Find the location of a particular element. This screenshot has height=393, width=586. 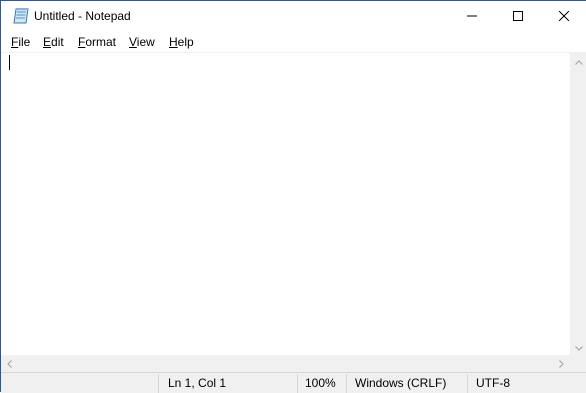

status-encoding: UTF-8 is located at coordinates (493, 383).